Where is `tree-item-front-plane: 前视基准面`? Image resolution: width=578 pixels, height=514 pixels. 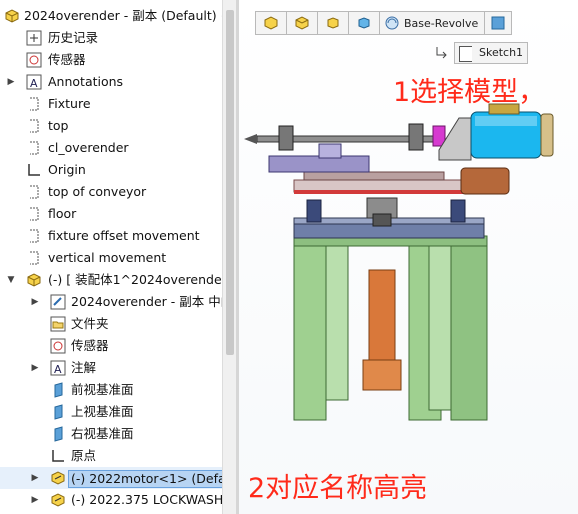 tree-item-front-plane: 前视基准面 is located at coordinates (118, 390).